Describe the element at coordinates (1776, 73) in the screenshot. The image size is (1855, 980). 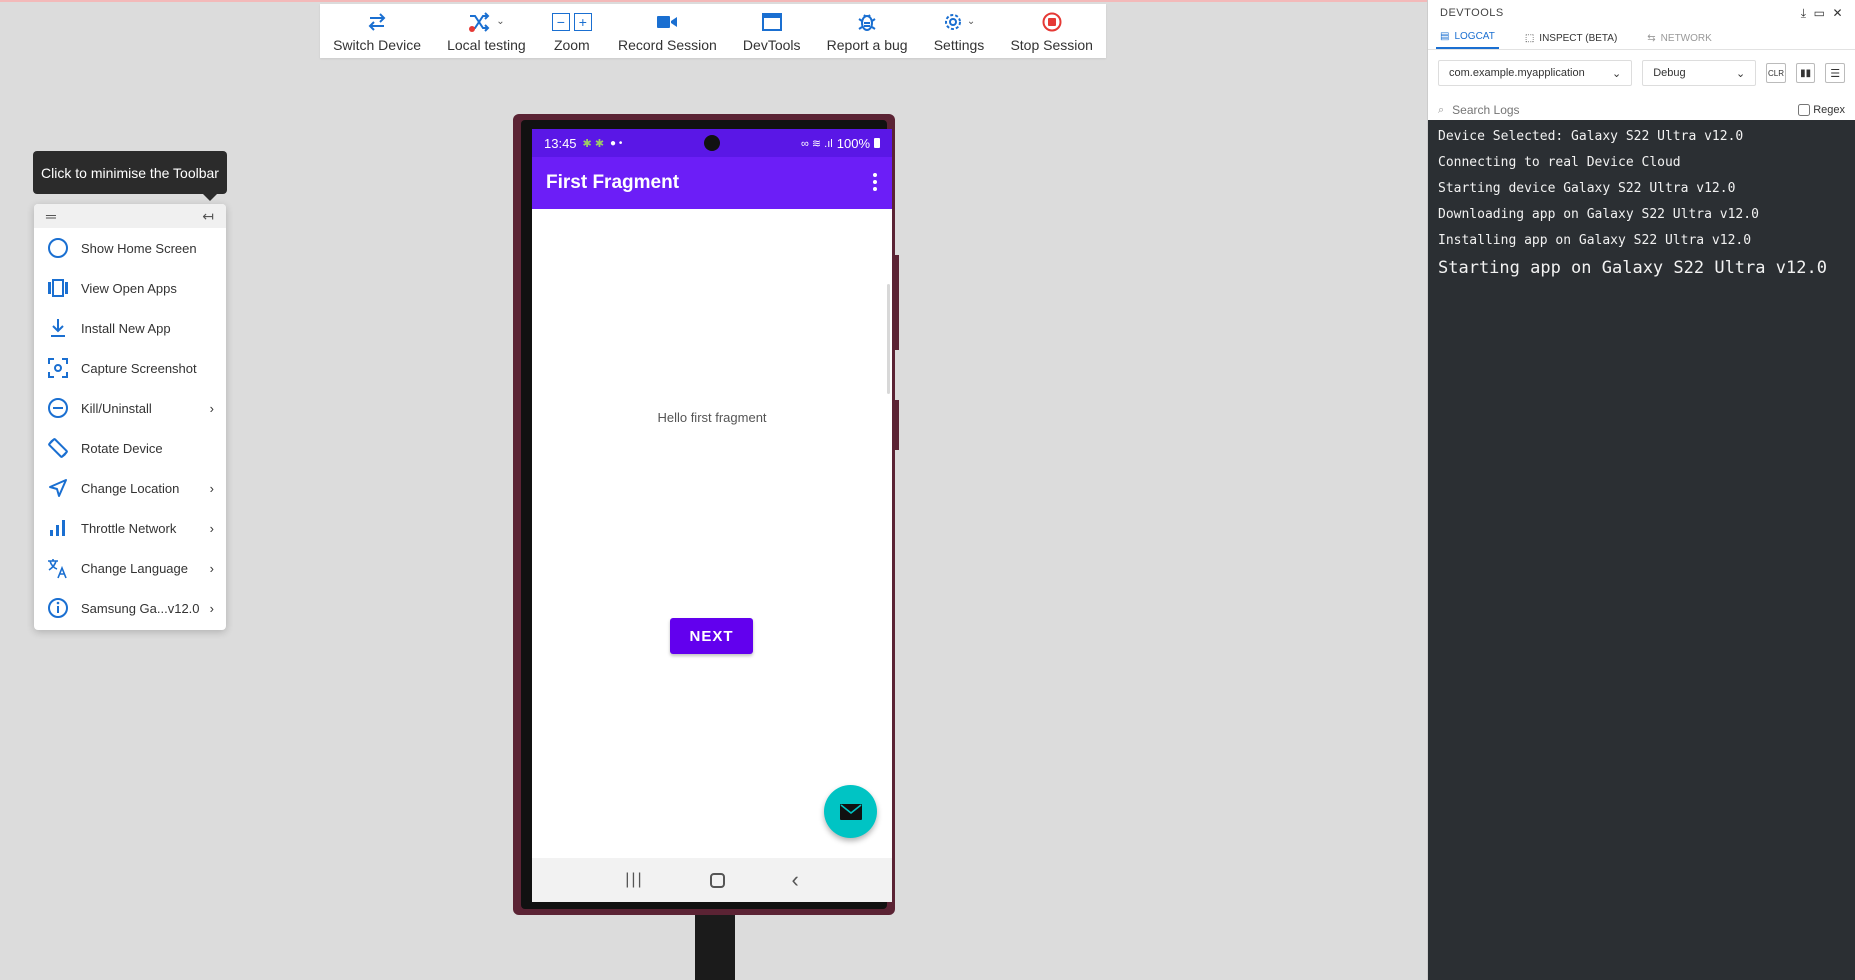
I see `clear-logs-button: CLR` at that location.